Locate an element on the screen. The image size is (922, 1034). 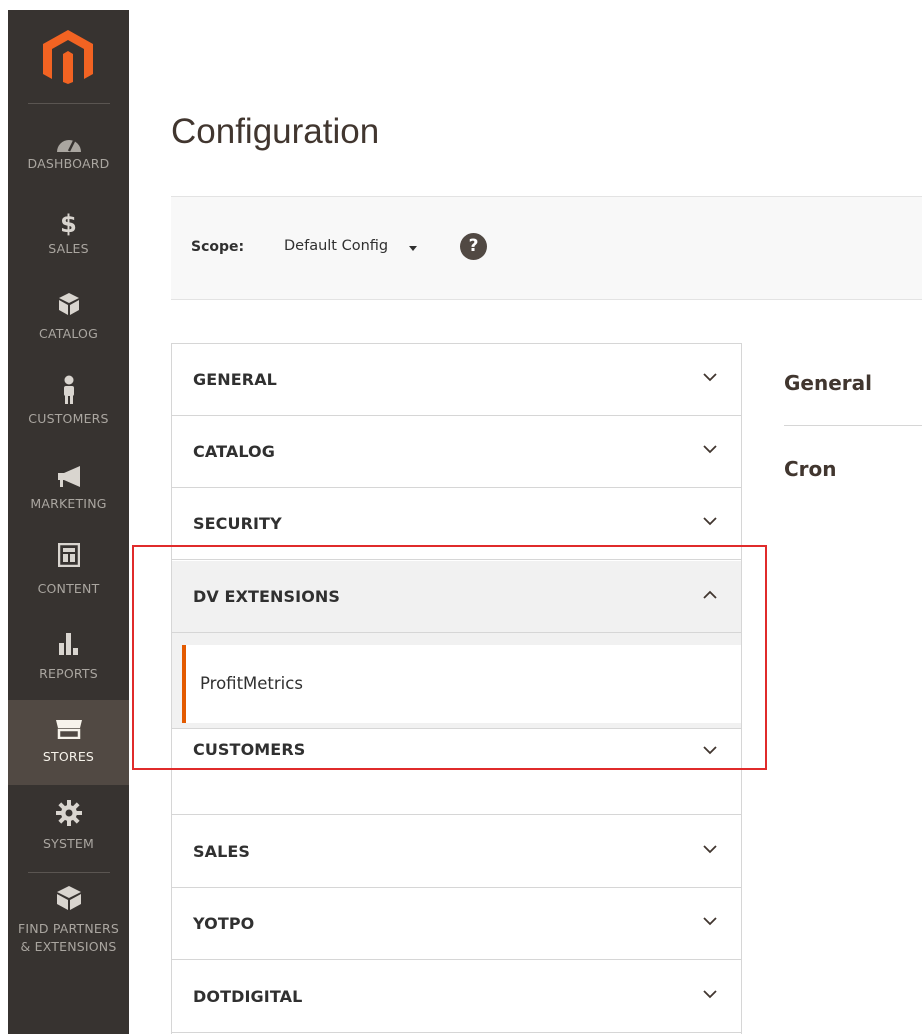
sidebar-item-find-partners: FIND PARTNERS & EXTENSIONS is located at coordinates (68, 928).